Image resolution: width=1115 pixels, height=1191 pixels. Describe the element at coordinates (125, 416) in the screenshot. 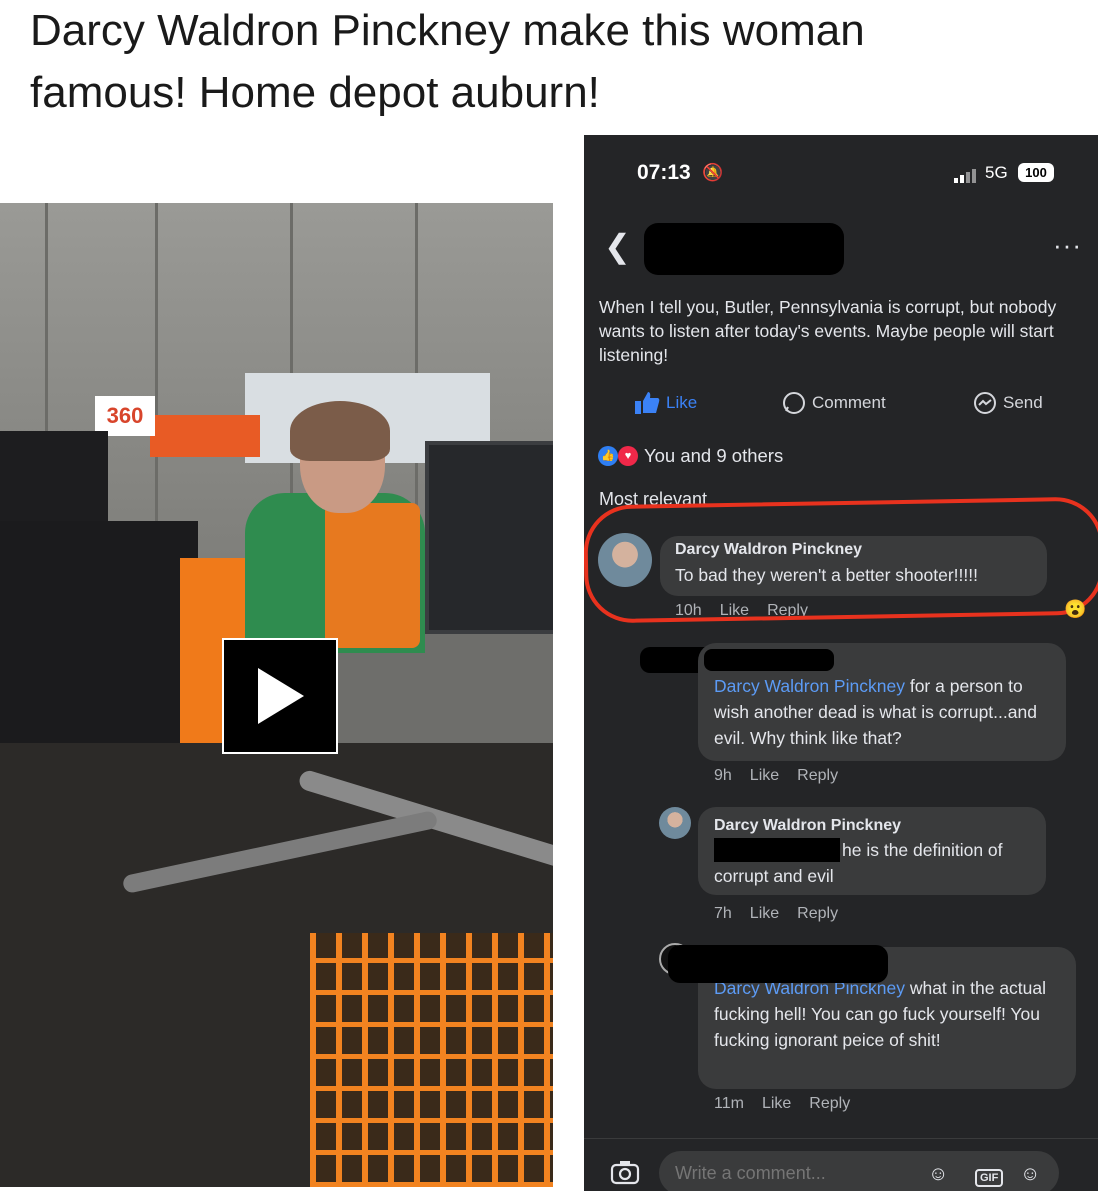

I see `rental-sign: 360` at that location.